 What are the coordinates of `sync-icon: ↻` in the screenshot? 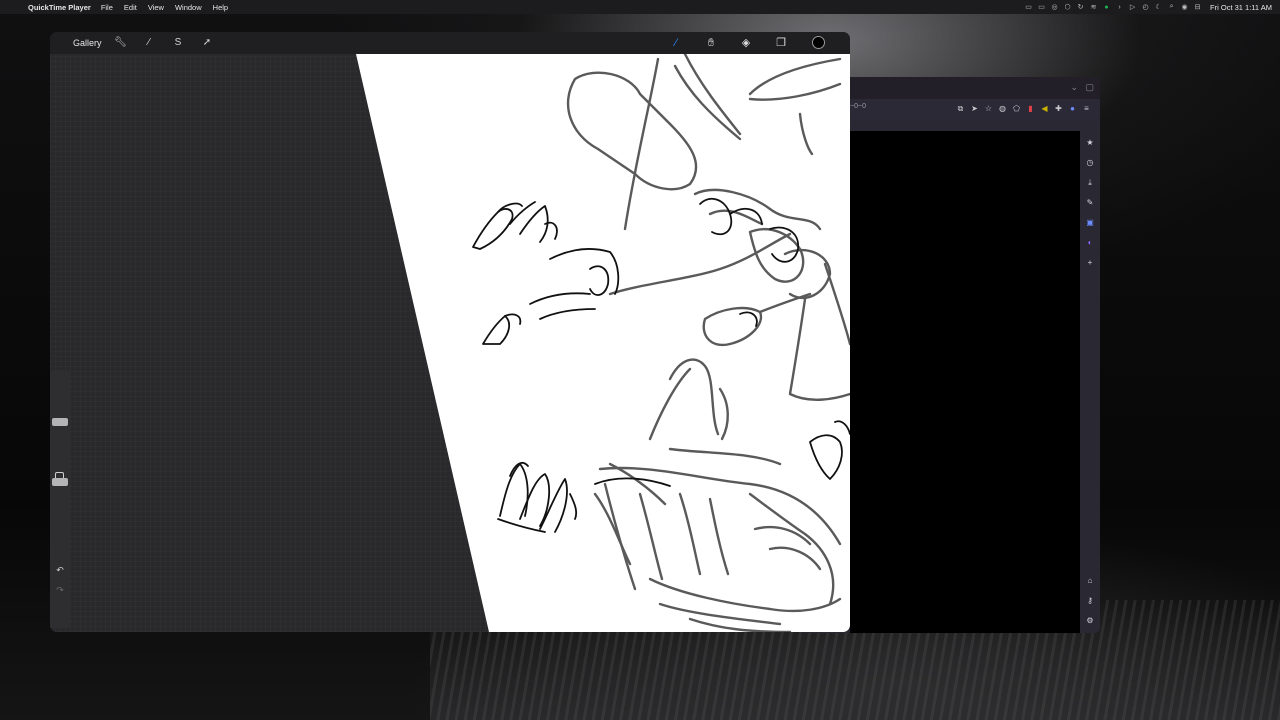 It's located at (1080, 7).